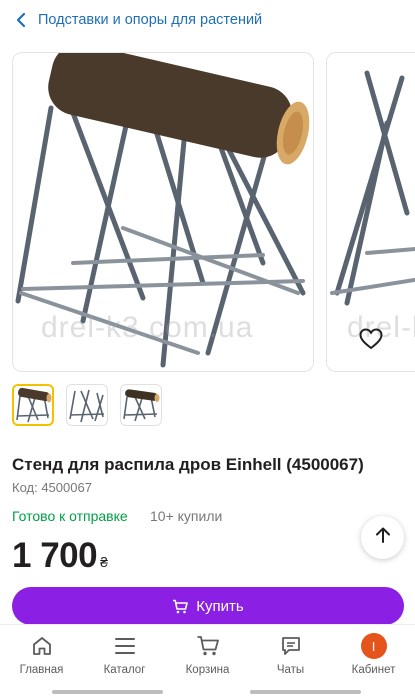 The image size is (415, 699). Describe the element at coordinates (147, 327) in the screenshot. I see `watermark: drel-k3.com.ua` at that location.